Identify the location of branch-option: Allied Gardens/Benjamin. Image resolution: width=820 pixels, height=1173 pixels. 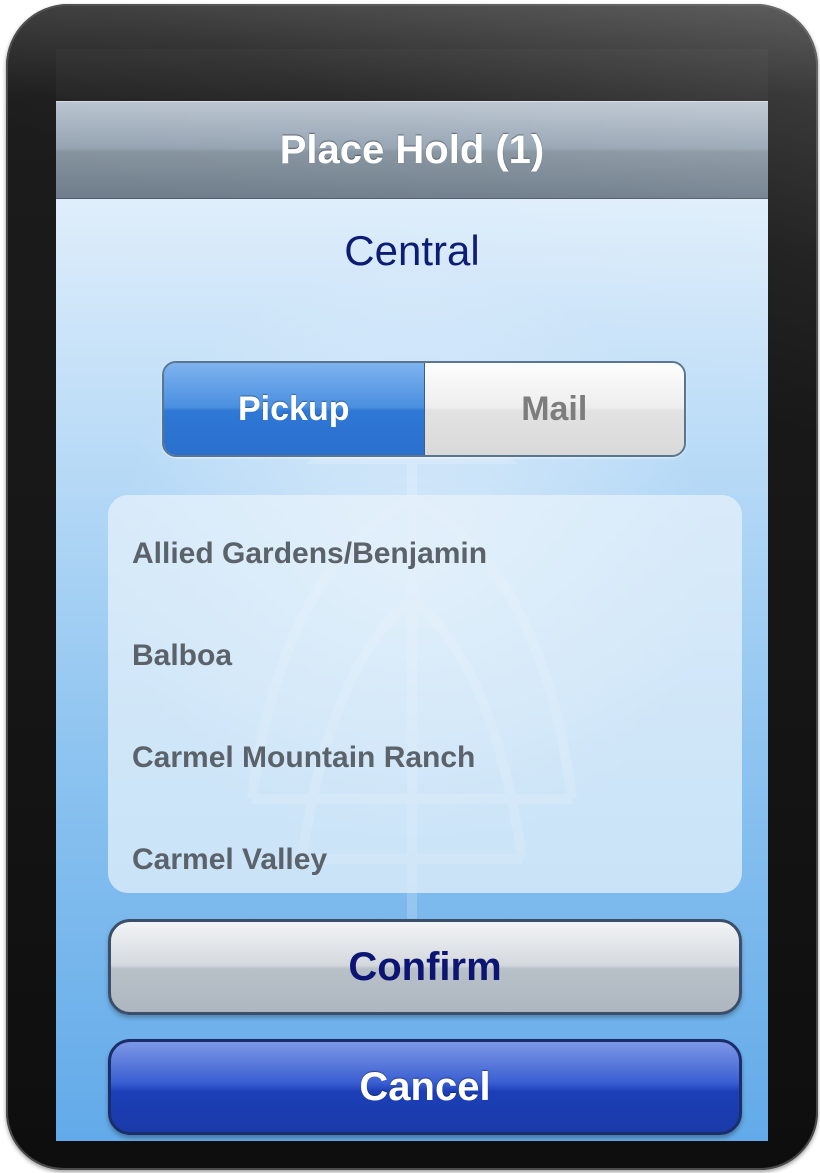
(425, 554).